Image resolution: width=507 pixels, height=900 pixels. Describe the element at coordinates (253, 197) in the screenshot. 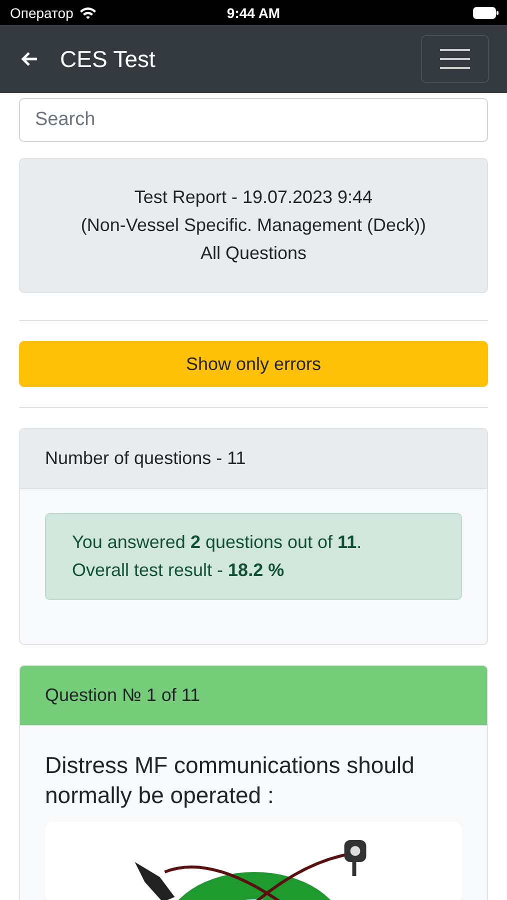

I see `report-line: Test Report - 19.07.2023 9:44` at that location.